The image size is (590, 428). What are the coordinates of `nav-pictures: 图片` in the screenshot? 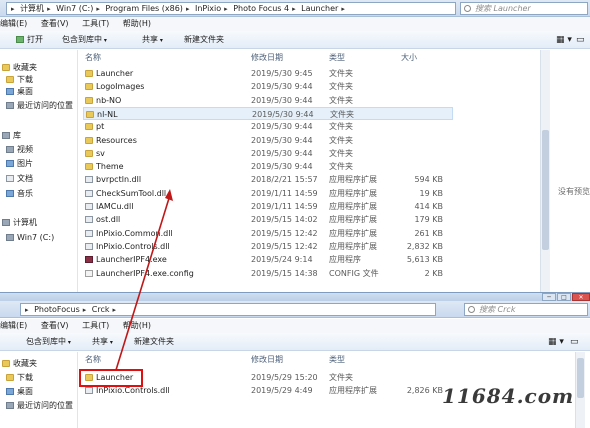 It's located at (19, 164).